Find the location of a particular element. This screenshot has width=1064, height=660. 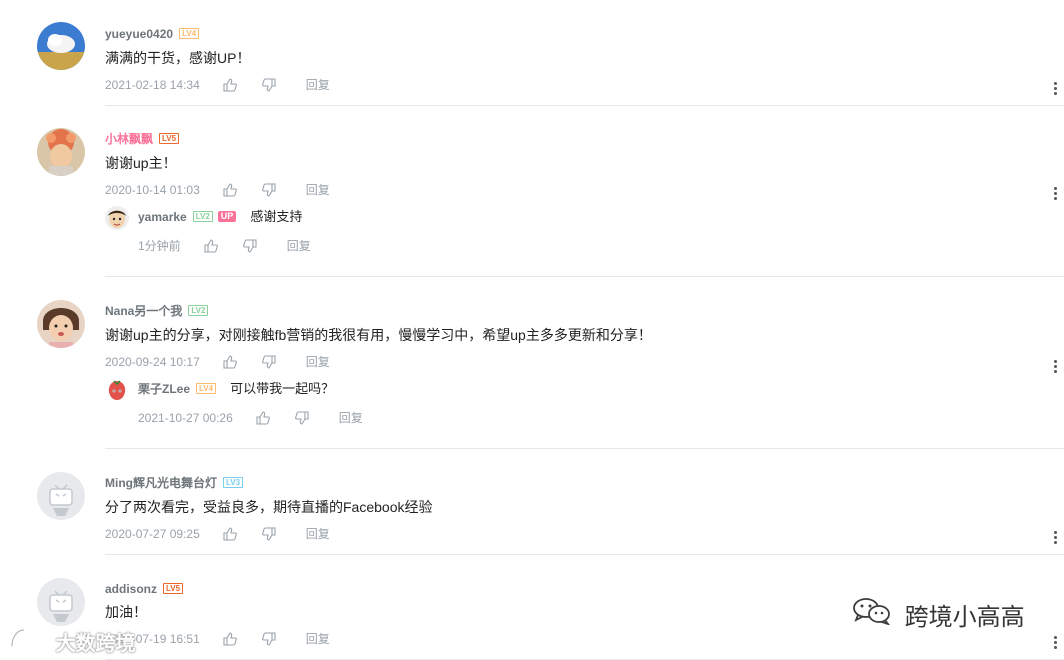

reply-text: 可以带我一起吗？ is located at coordinates (282, 388).